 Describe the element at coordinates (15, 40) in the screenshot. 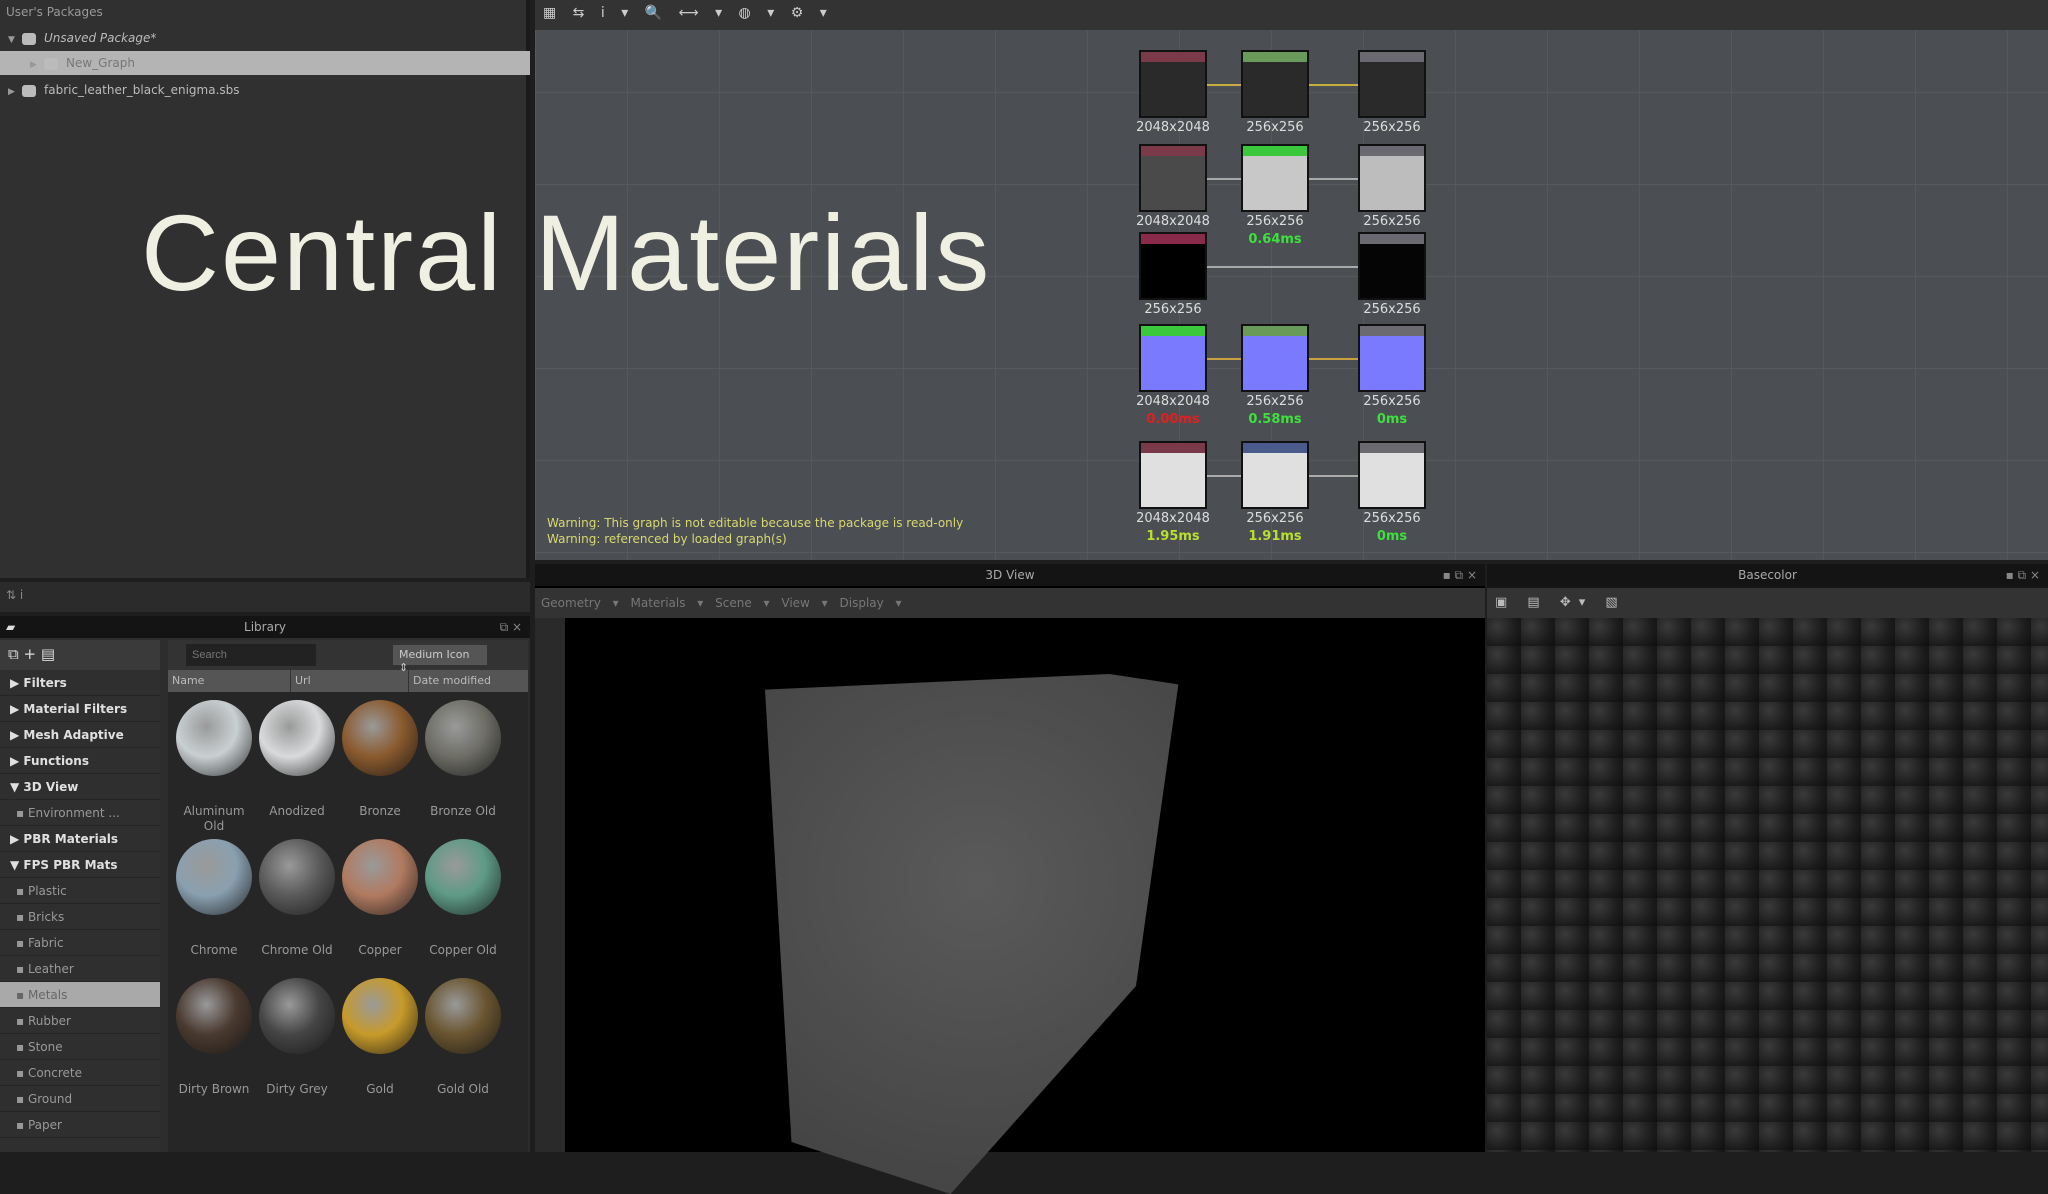

I see `expand-arrow-icon: ▼` at that location.